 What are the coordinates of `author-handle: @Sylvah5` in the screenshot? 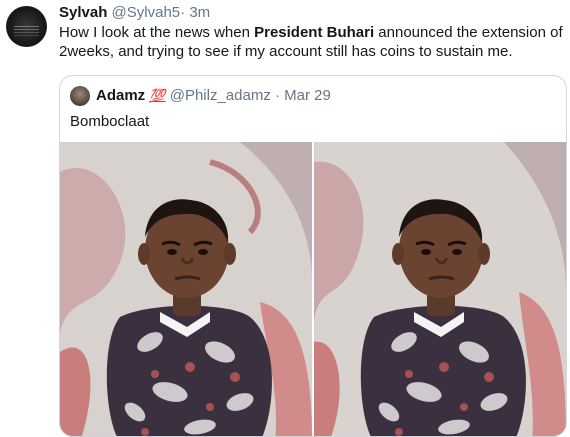 It's located at (146, 12).